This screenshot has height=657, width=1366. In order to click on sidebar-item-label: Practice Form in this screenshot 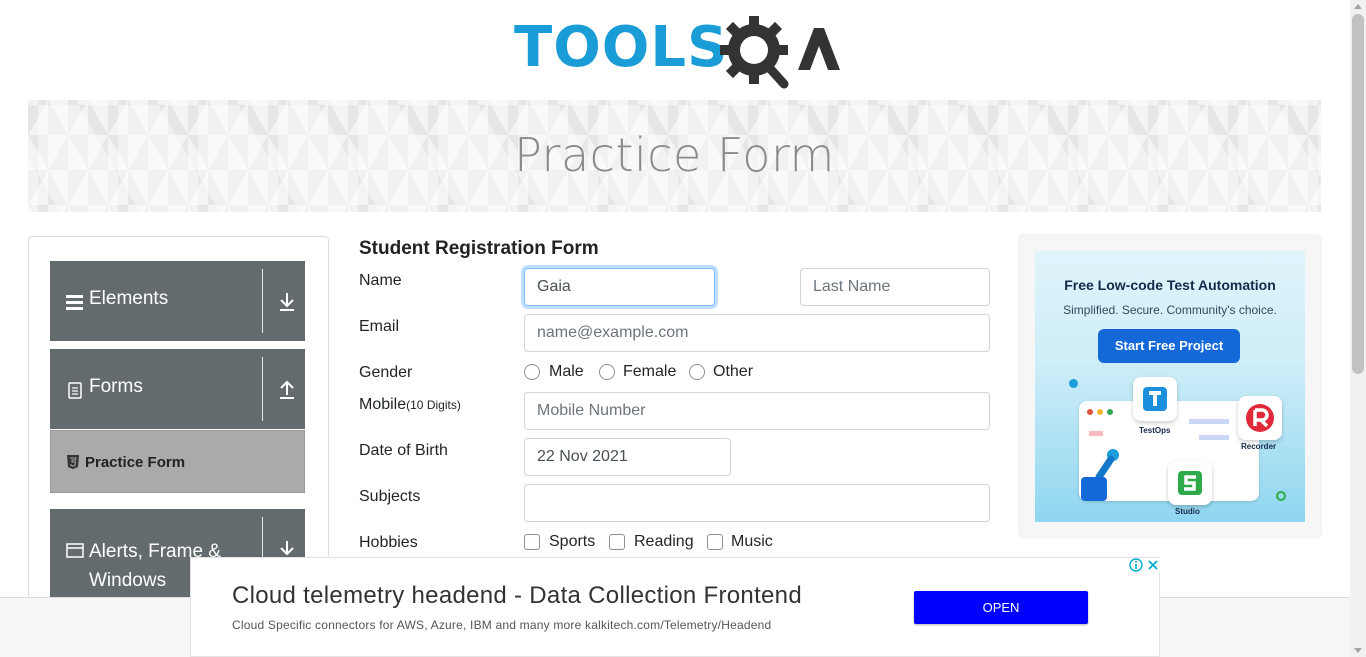, I will do `click(135, 462)`.